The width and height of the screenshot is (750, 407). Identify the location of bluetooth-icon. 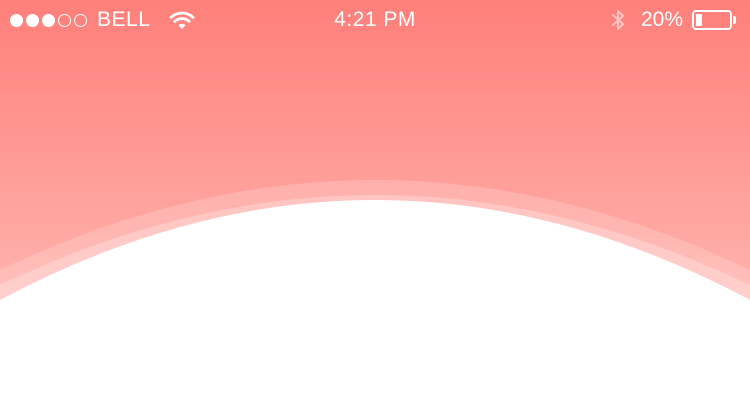
(617, 20).